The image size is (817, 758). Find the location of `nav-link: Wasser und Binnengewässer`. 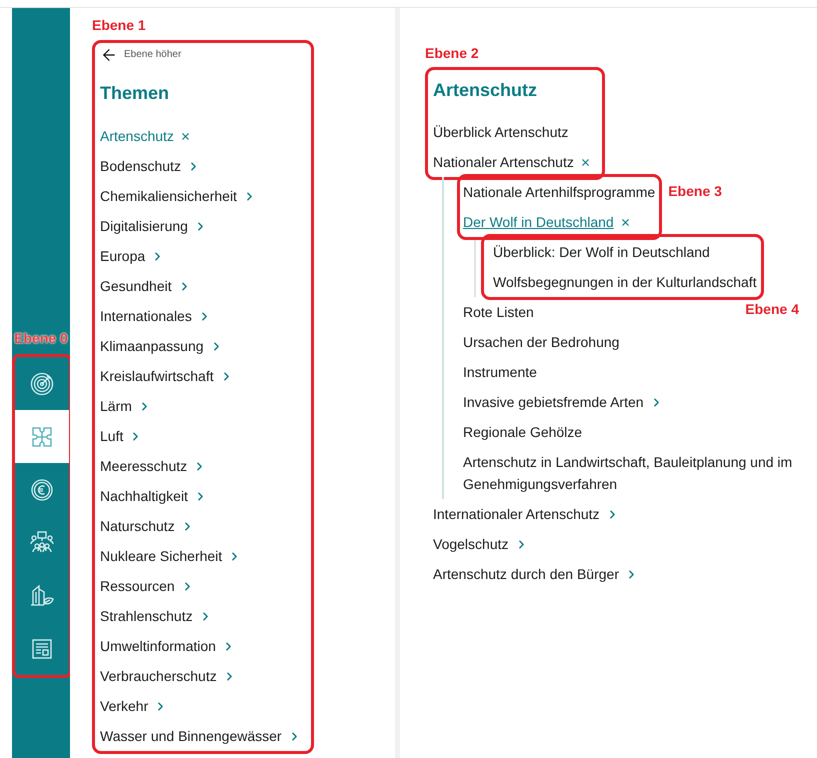

nav-link: Wasser und Binnengewässer is located at coordinates (200, 736).